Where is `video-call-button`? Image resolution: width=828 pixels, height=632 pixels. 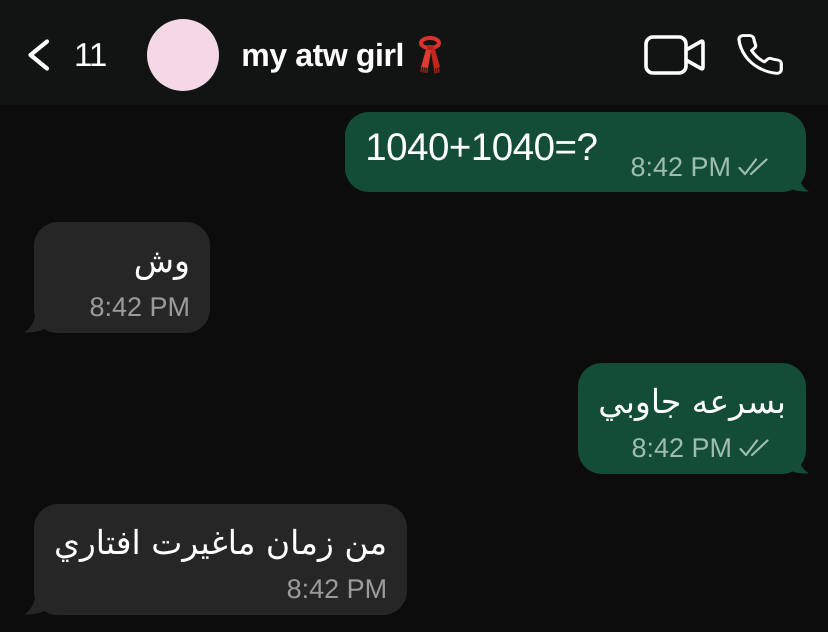
video-call-button is located at coordinates (674, 54).